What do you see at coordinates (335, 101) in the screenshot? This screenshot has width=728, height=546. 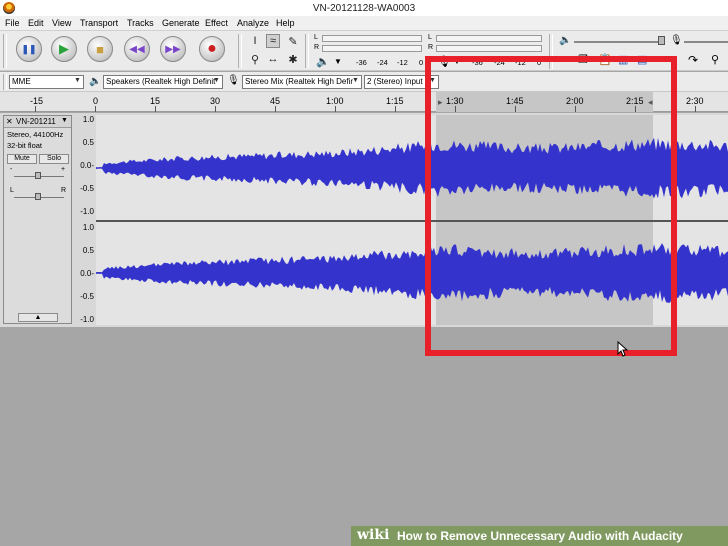 I see `ruler-label: 1:00` at bounding box center [335, 101].